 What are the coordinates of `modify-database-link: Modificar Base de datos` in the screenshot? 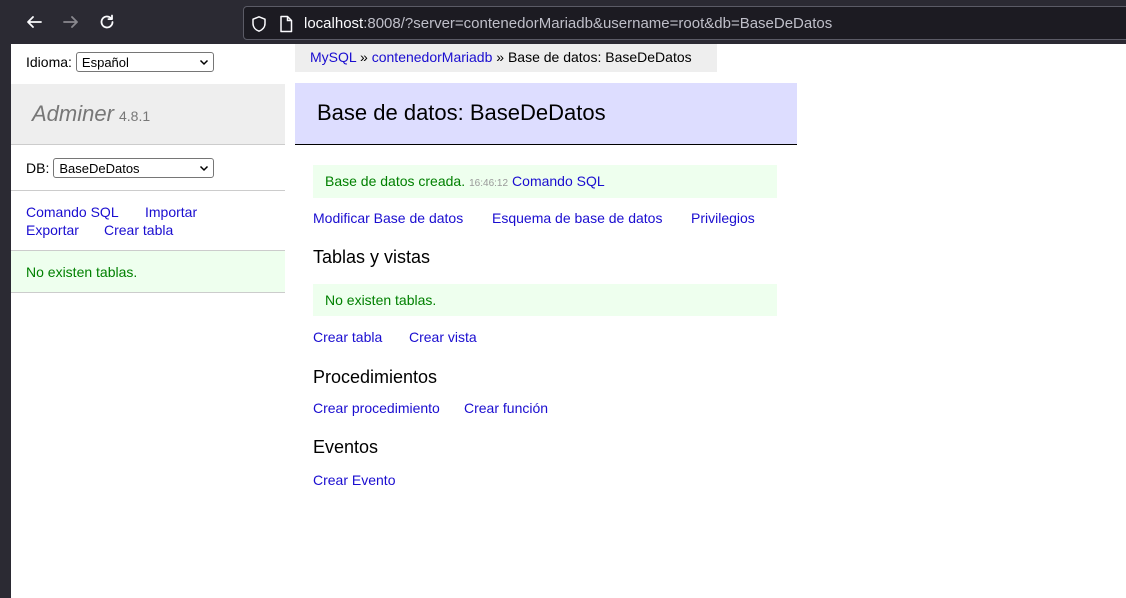 It's located at (388, 218).